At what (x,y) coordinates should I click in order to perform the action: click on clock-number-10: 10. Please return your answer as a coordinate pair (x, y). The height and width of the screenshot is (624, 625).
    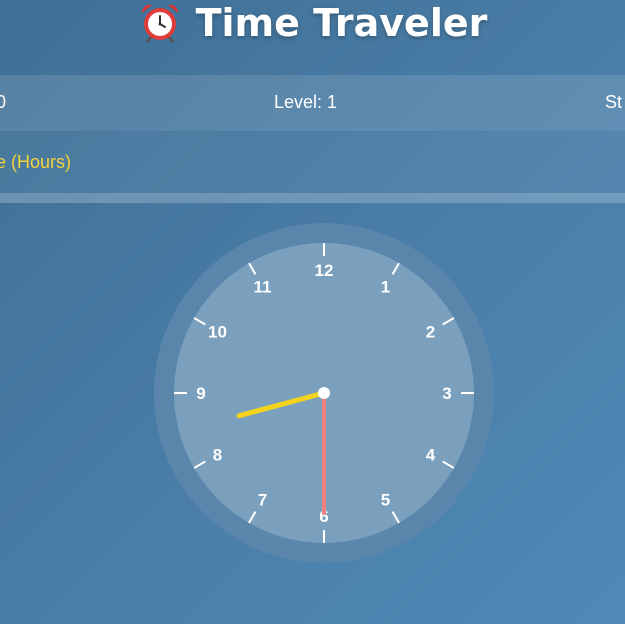
    Looking at the image, I should click on (217, 332).